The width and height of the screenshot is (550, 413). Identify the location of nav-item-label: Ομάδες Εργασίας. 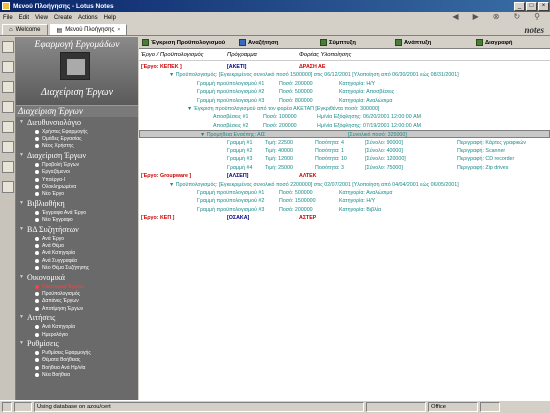
(62, 139).